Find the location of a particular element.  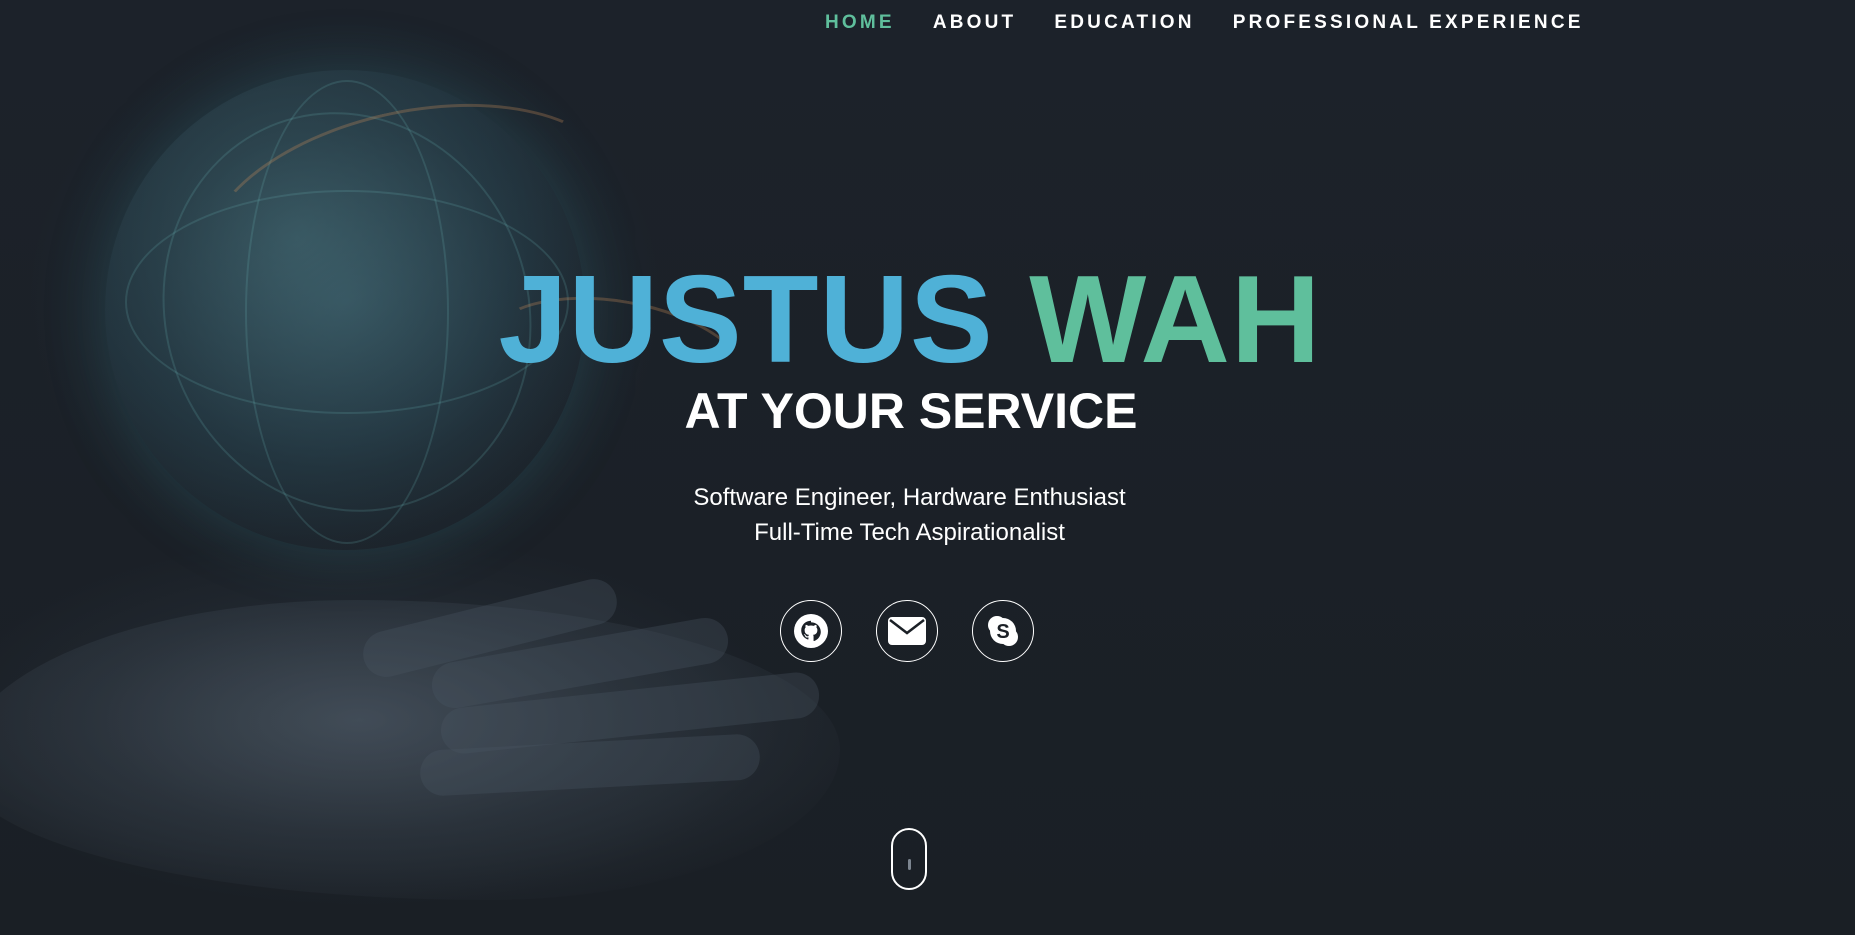

social-links: S is located at coordinates (907, 631).